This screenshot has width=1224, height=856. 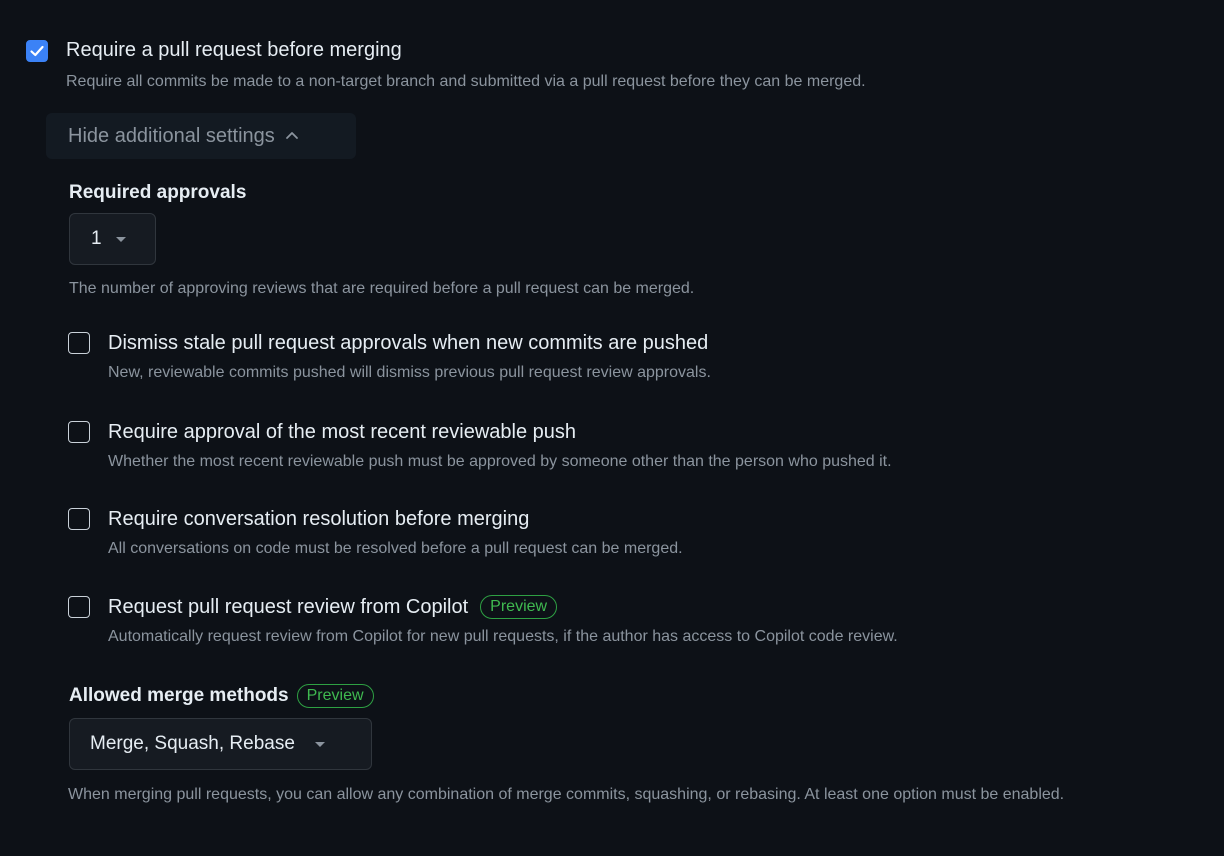 I want to click on hide-additional-settings-button: Hide additional settings, so click(x=201, y=136).